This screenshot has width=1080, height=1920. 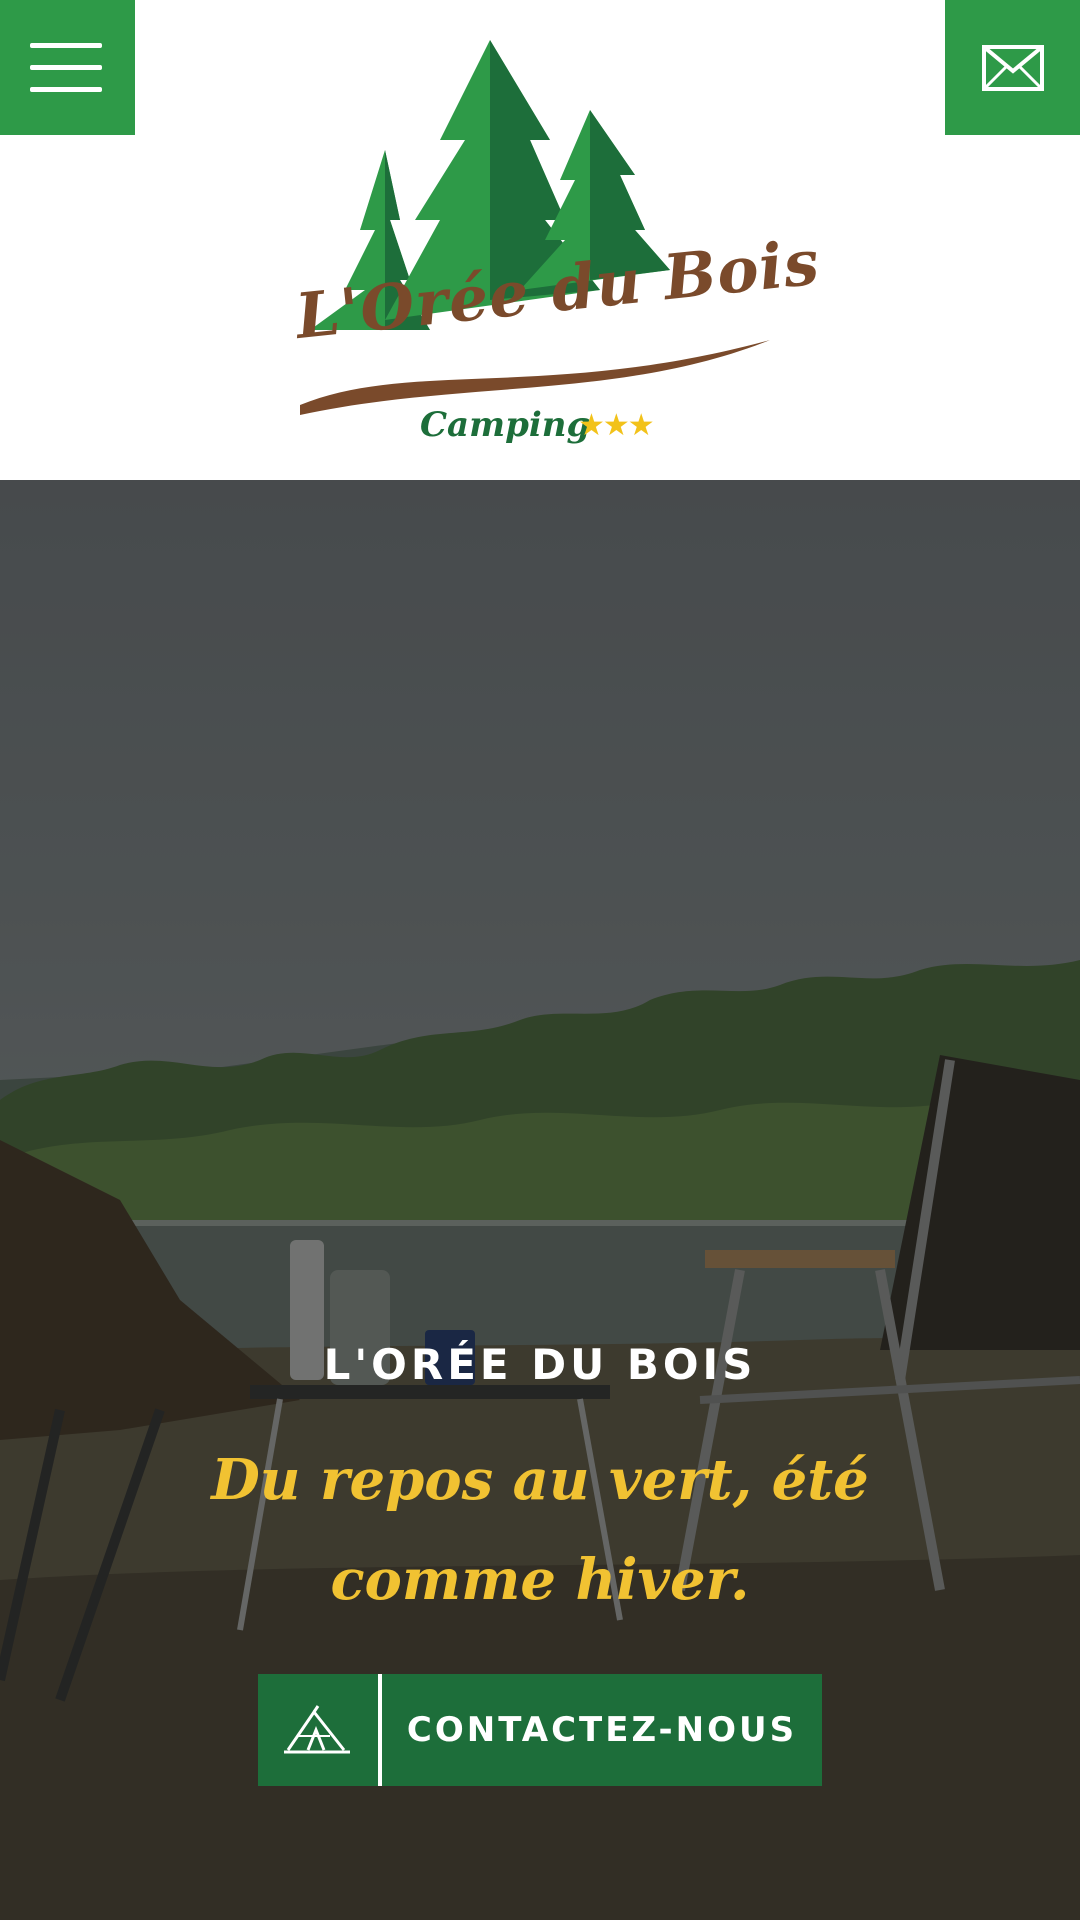 What do you see at coordinates (317, 1729) in the screenshot?
I see `tent-icon` at bounding box center [317, 1729].